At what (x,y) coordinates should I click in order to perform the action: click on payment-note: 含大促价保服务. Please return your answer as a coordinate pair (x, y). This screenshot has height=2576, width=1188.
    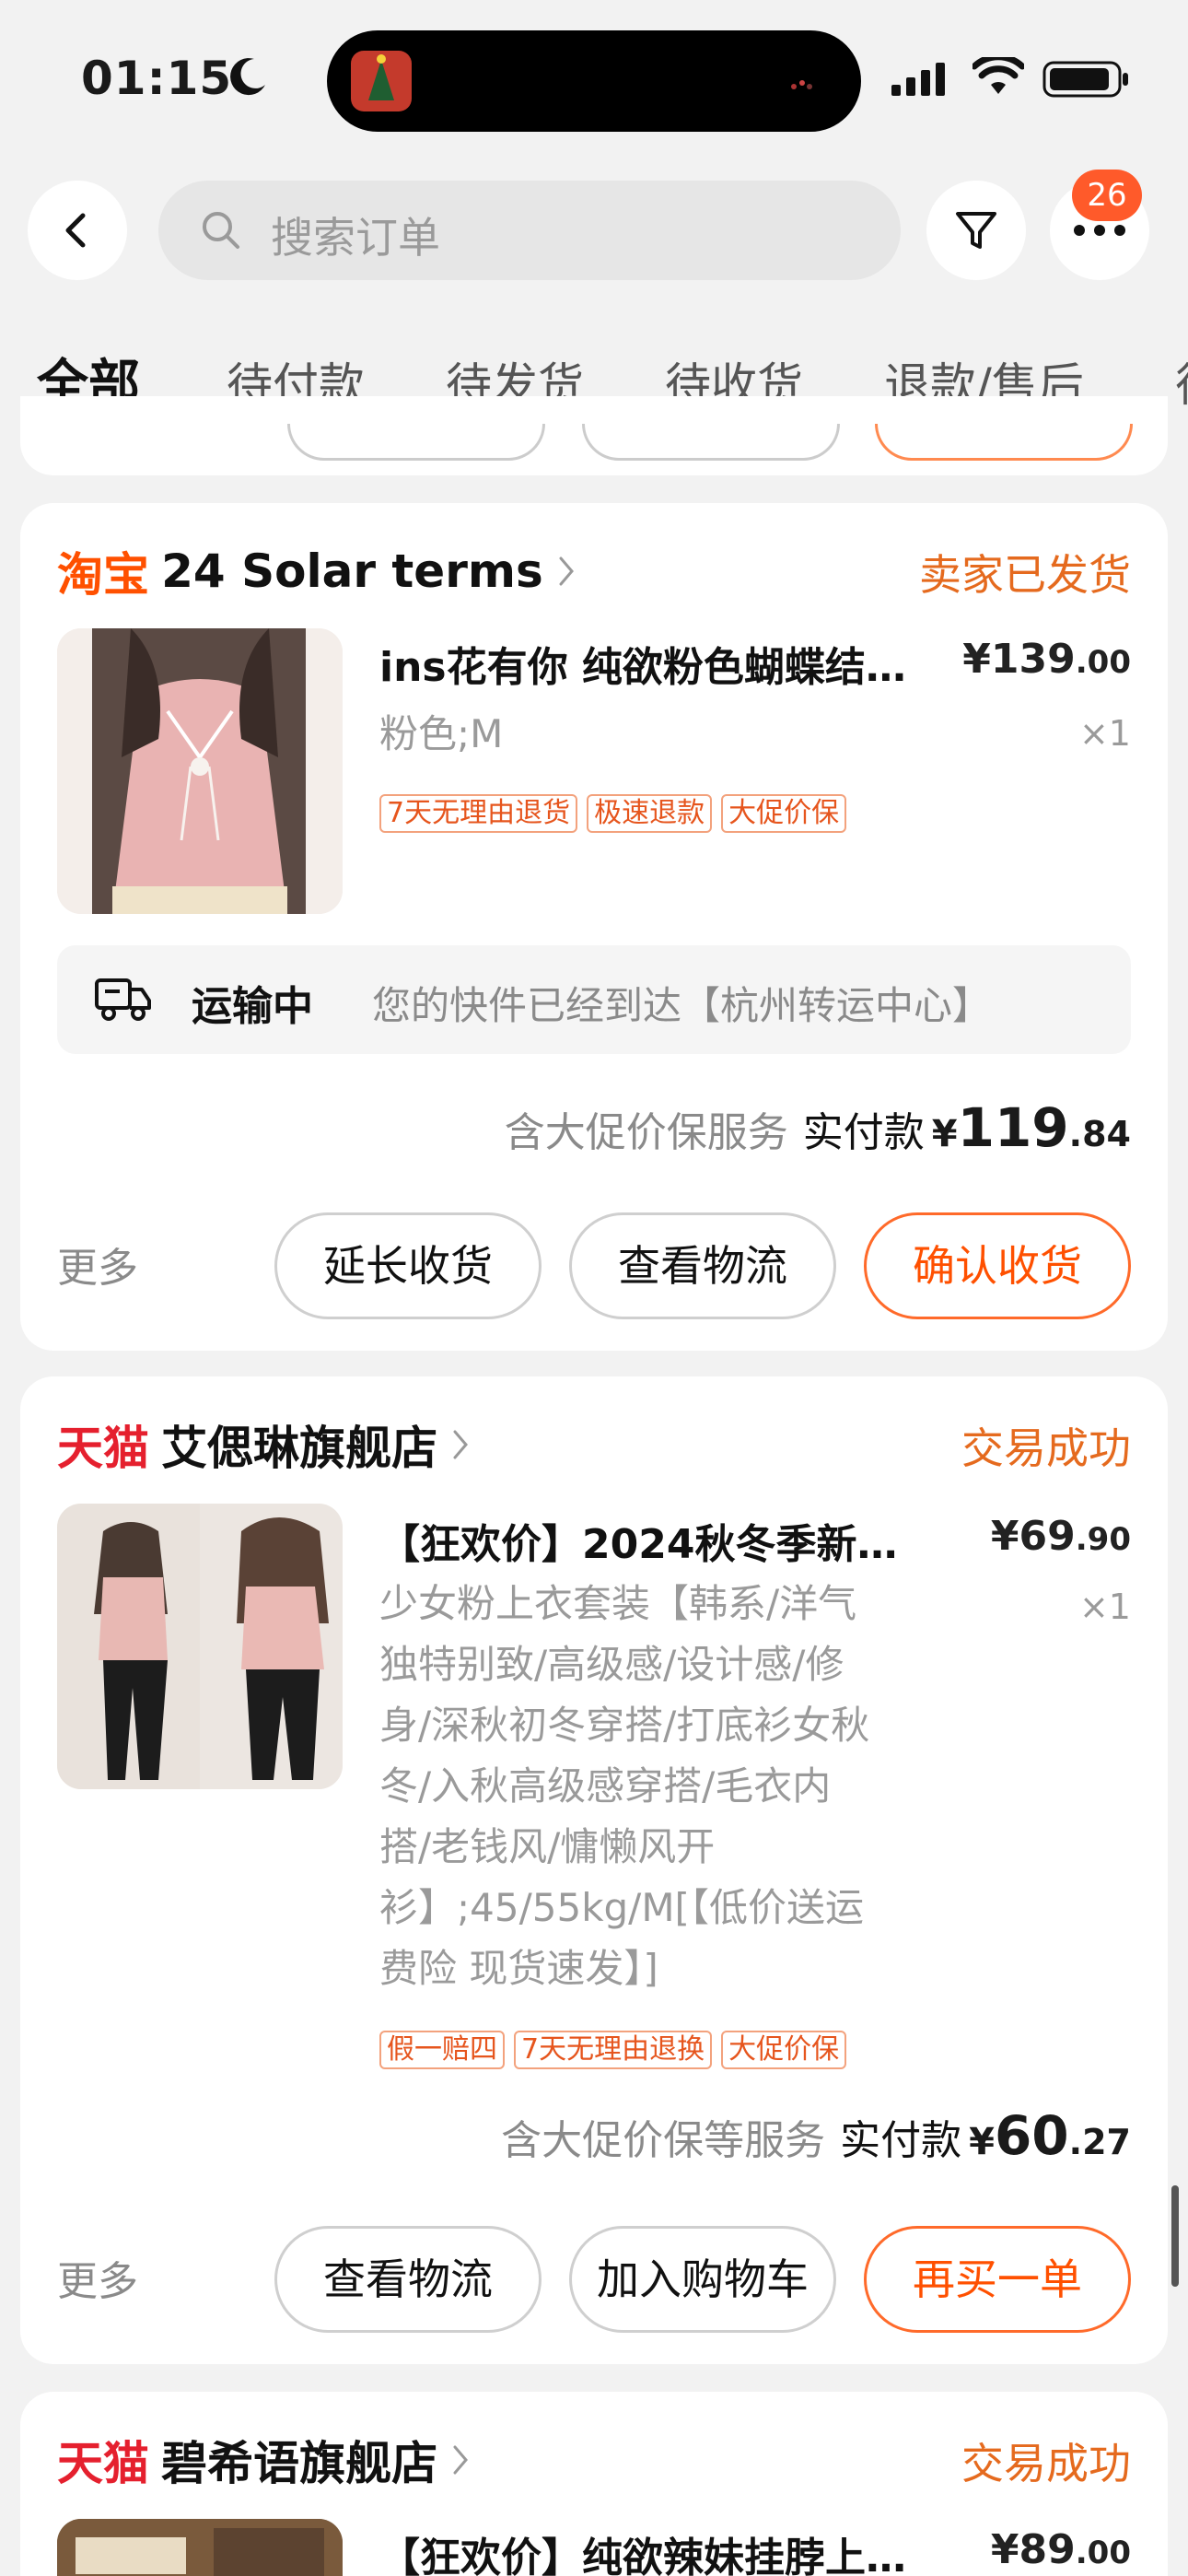
    Looking at the image, I should click on (646, 1132).